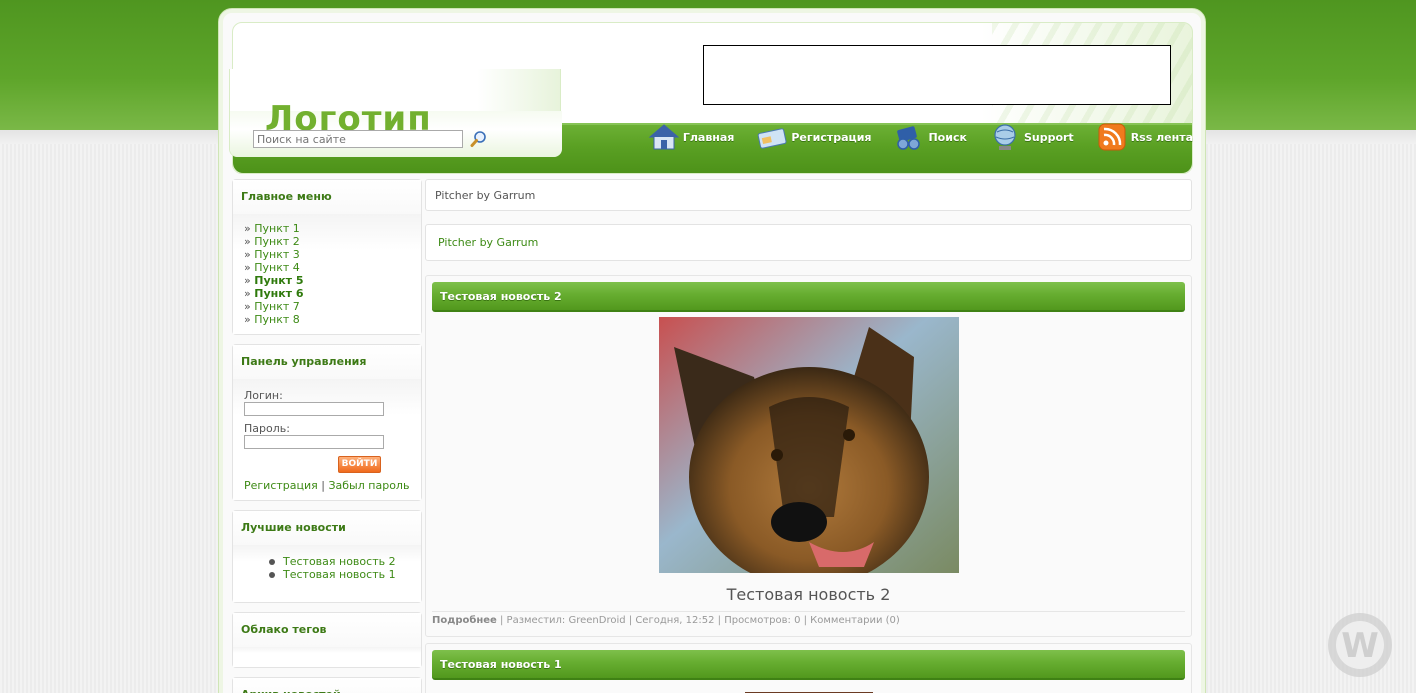 This screenshot has width=1416, height=693. I want to click on archive-block: Архив новостей, so click(327, 685).